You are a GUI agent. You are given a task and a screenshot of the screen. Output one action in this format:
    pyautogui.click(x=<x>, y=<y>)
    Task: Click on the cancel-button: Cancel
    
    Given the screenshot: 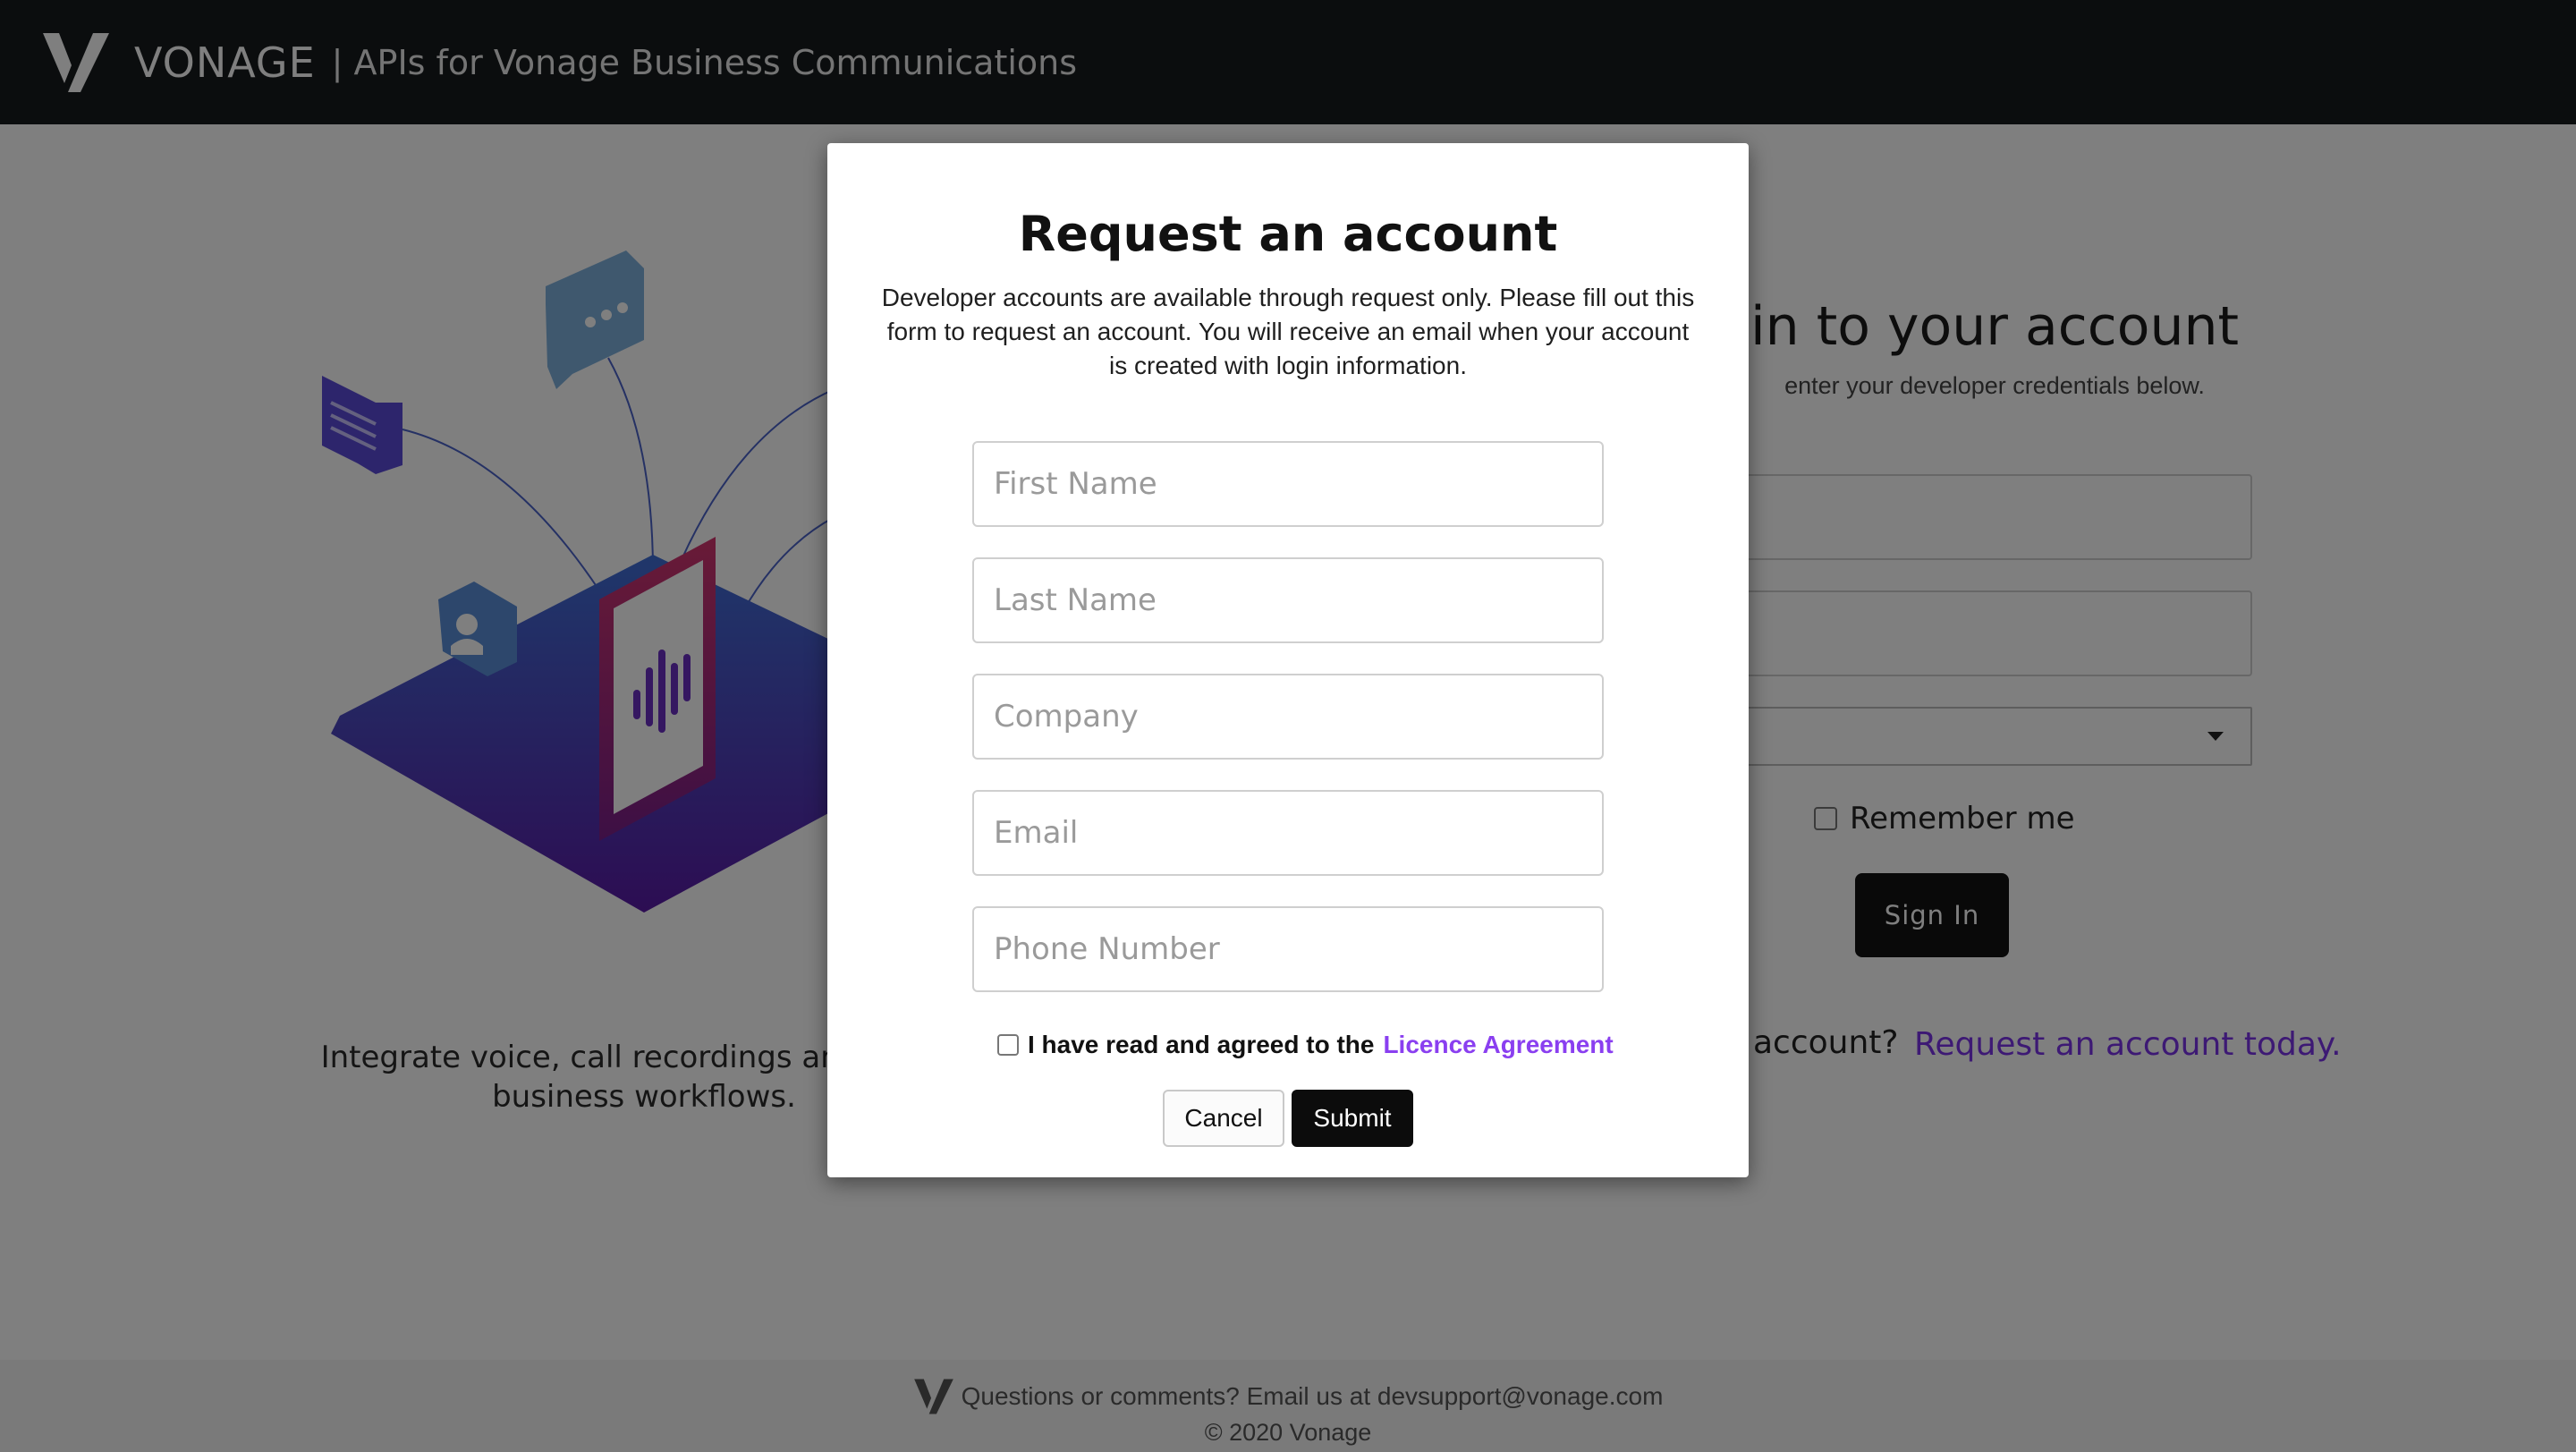 What is the action you would take?
    pyautogui.click(x=1223, y=1118)
    